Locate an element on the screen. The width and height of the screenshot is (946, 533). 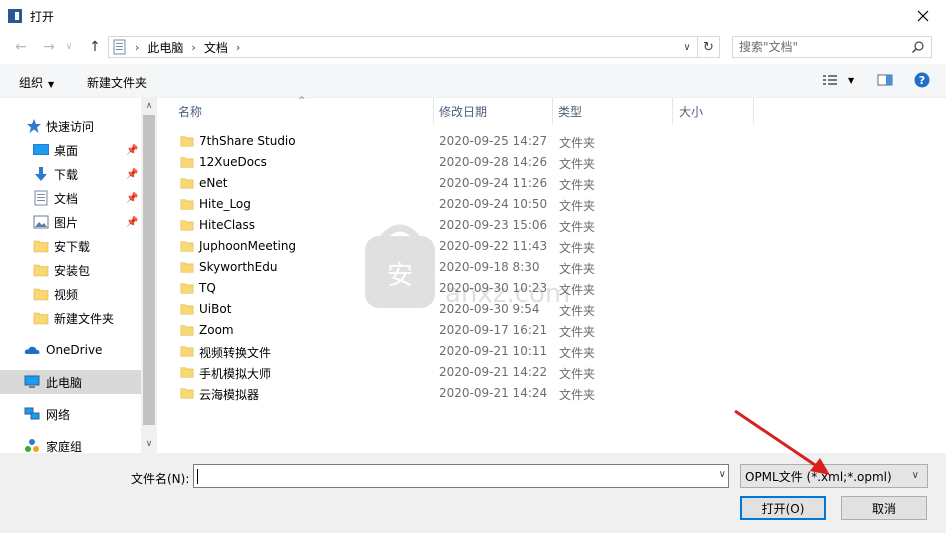
column-header-name: 名称 is located at coordinates (190, 111).